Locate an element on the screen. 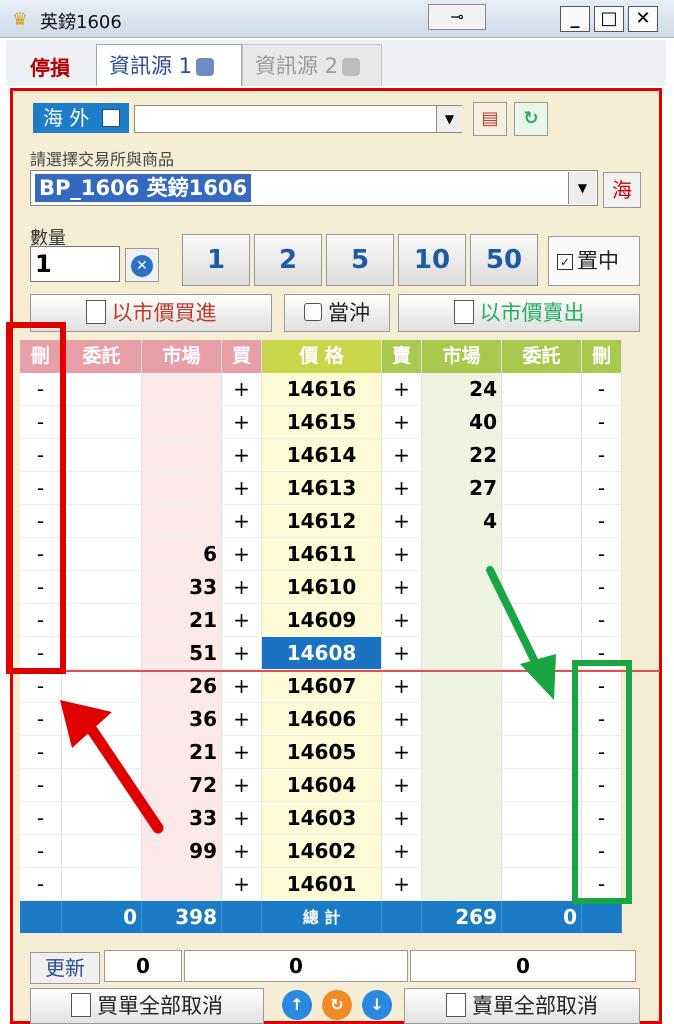  green-arrow-shaft is located at coordinates (515, 621).